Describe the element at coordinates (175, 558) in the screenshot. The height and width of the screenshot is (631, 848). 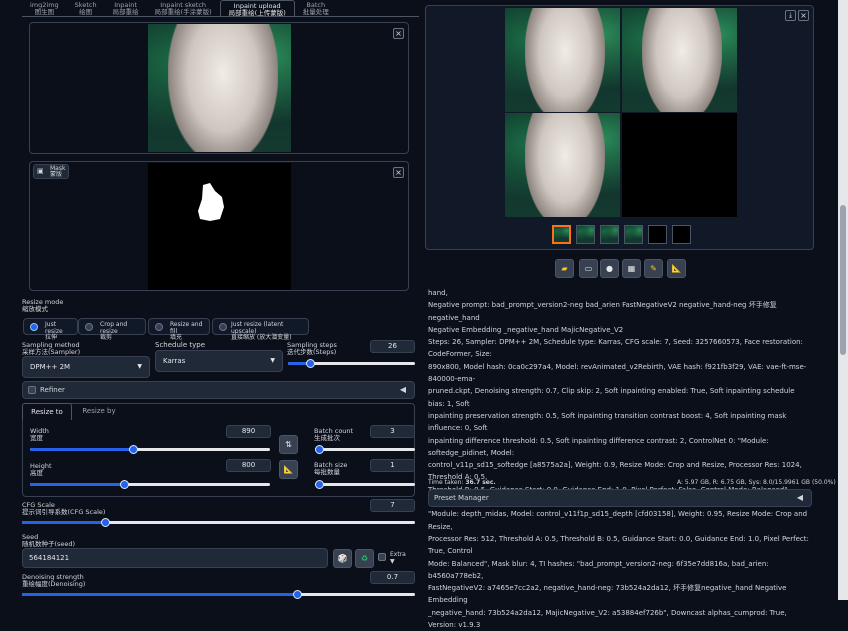
I see `seed-input: 564184121` at that location.